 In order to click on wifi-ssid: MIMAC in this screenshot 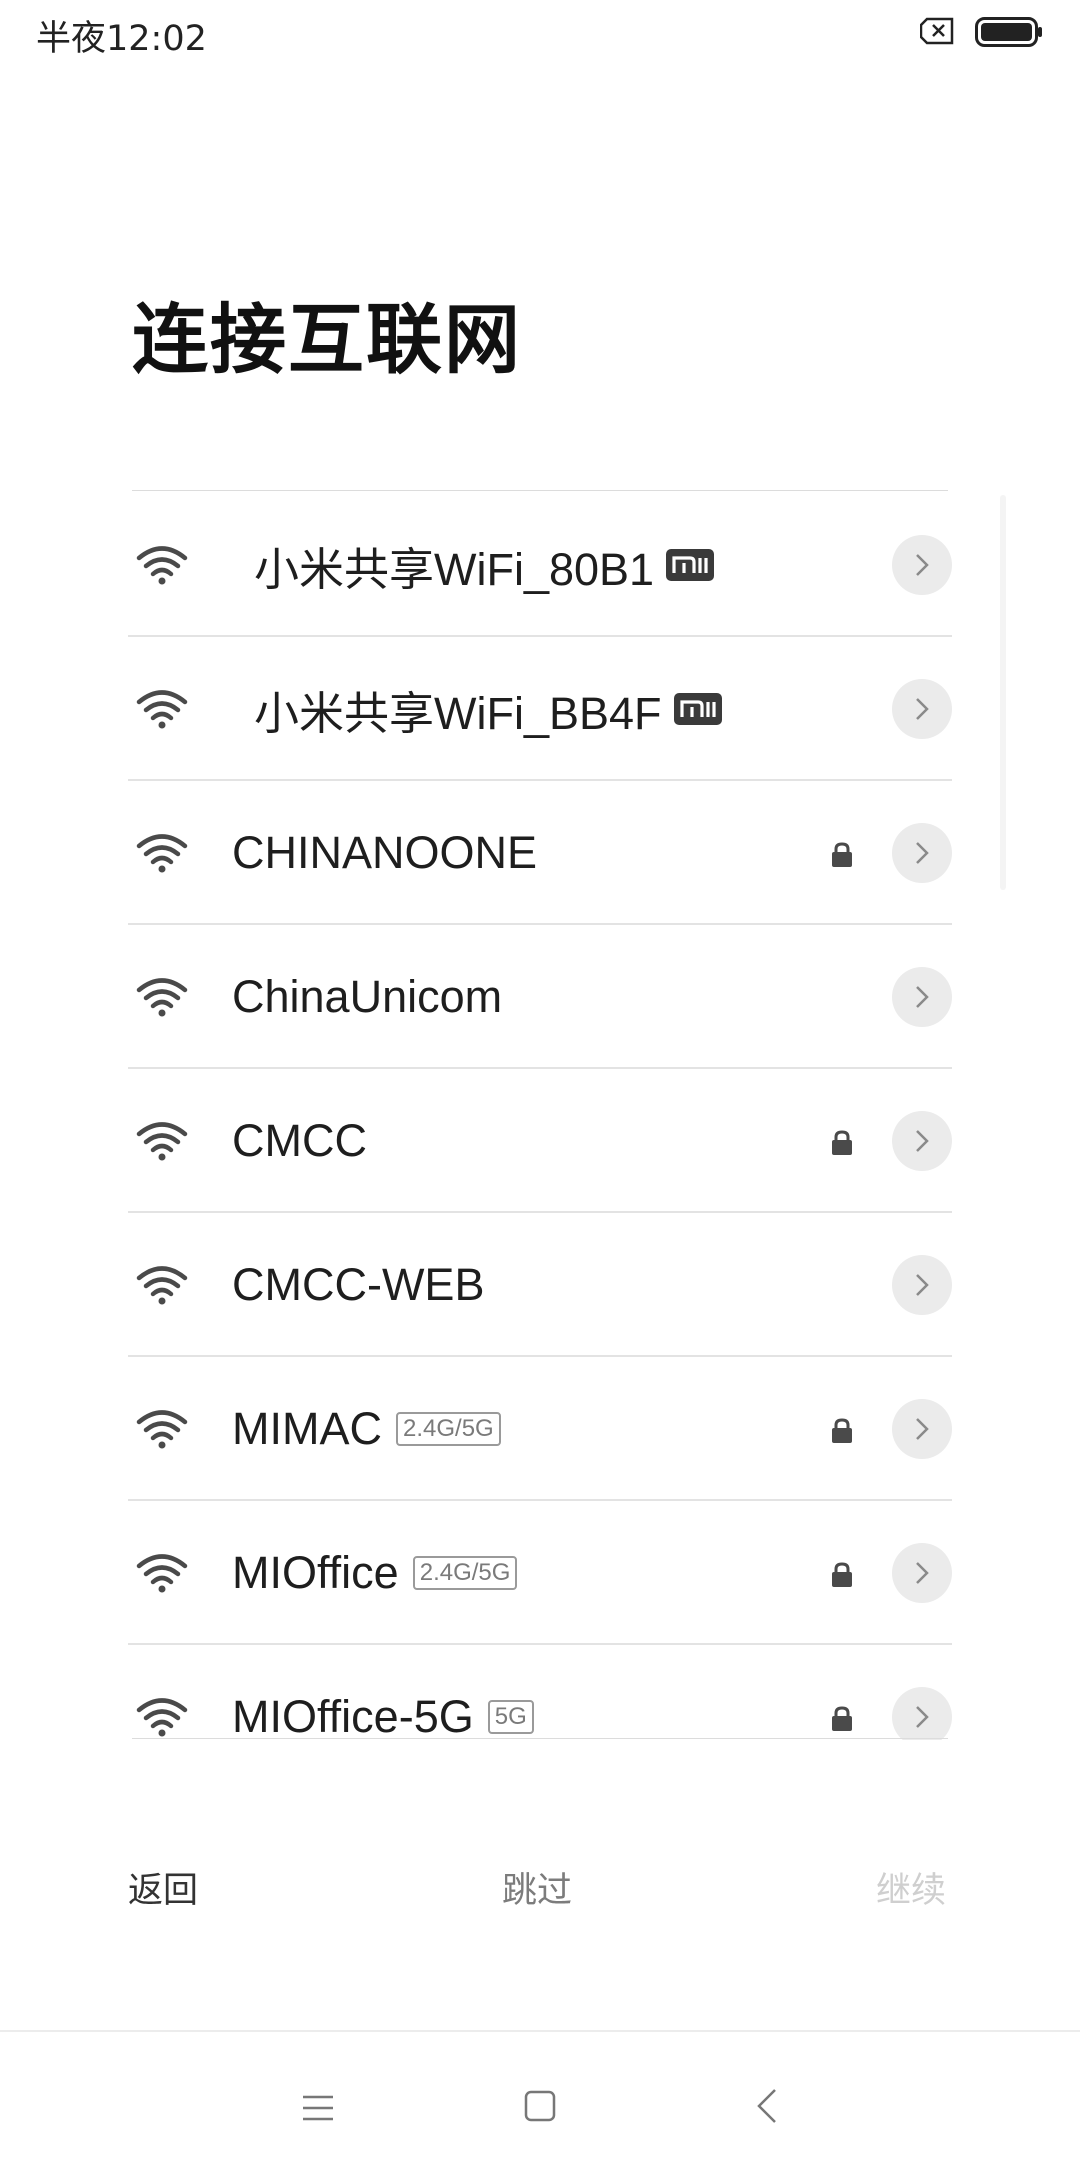, I will do `click(307, 1428)`.